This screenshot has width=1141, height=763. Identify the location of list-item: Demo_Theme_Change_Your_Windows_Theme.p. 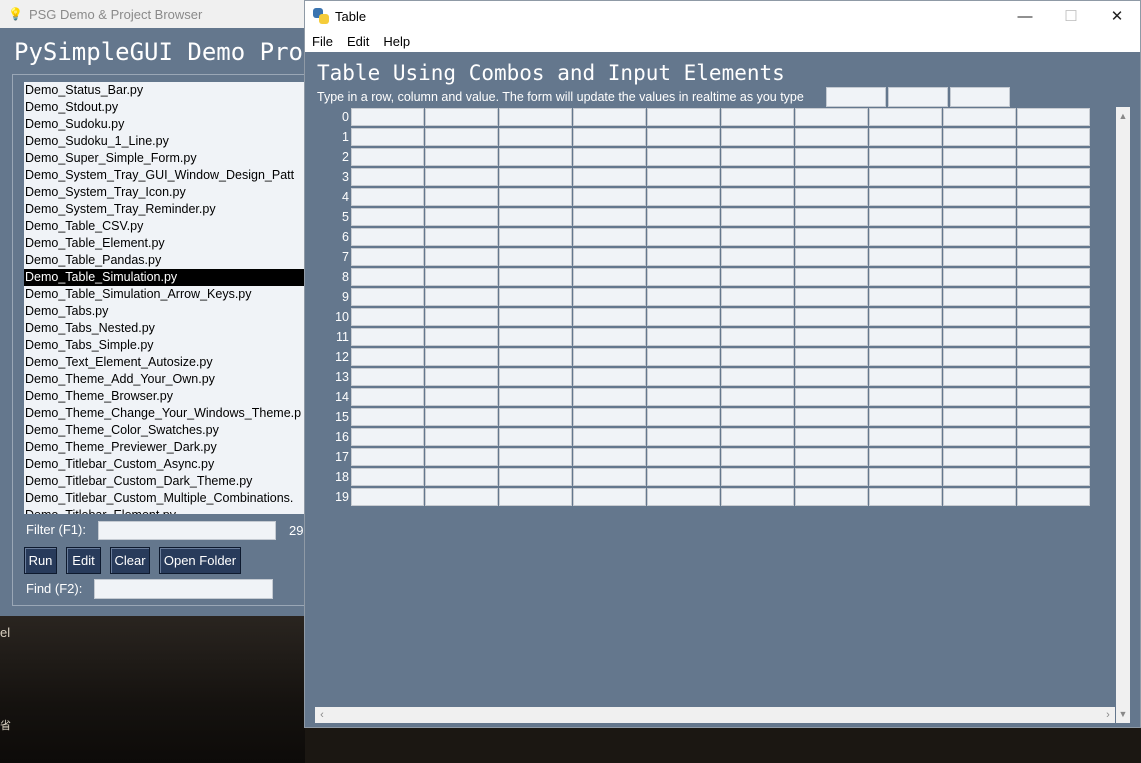
(169, 413).